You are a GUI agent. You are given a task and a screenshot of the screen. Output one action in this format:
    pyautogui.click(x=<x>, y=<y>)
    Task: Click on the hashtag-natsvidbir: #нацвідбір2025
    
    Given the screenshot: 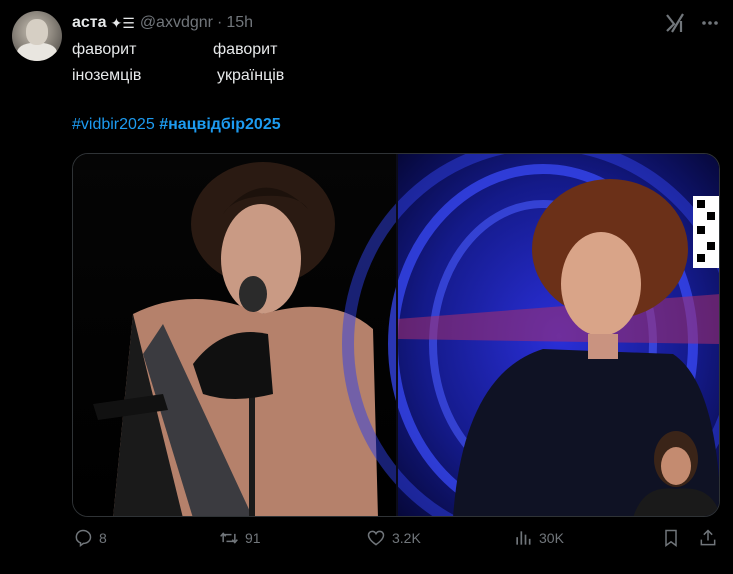 What is the action you would take?
    pyautogui.click(x=219, y=124)
    